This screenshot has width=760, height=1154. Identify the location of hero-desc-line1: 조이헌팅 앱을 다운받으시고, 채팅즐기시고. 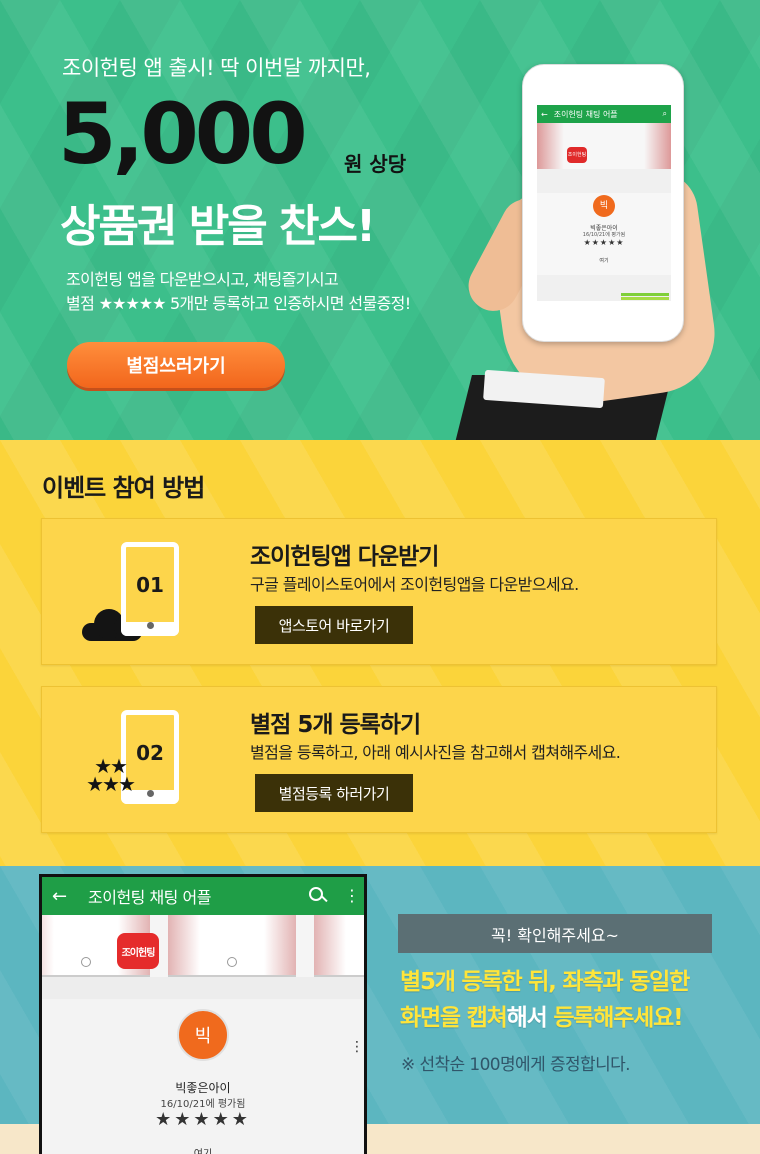
(202, 279).